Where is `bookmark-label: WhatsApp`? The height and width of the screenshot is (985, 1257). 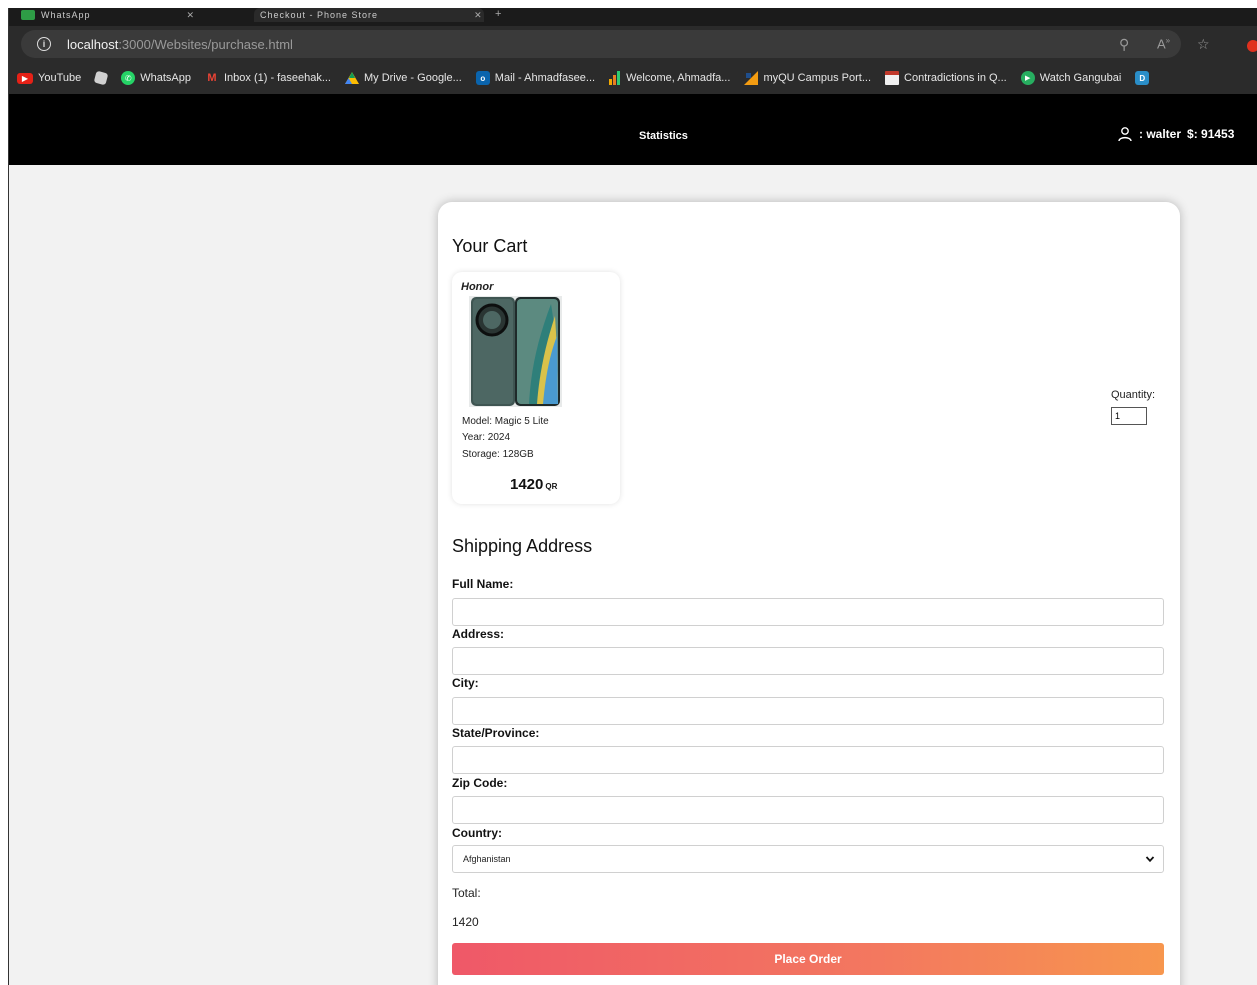
bookmark-label: WhatsApp is located at coordinates (165, 78).